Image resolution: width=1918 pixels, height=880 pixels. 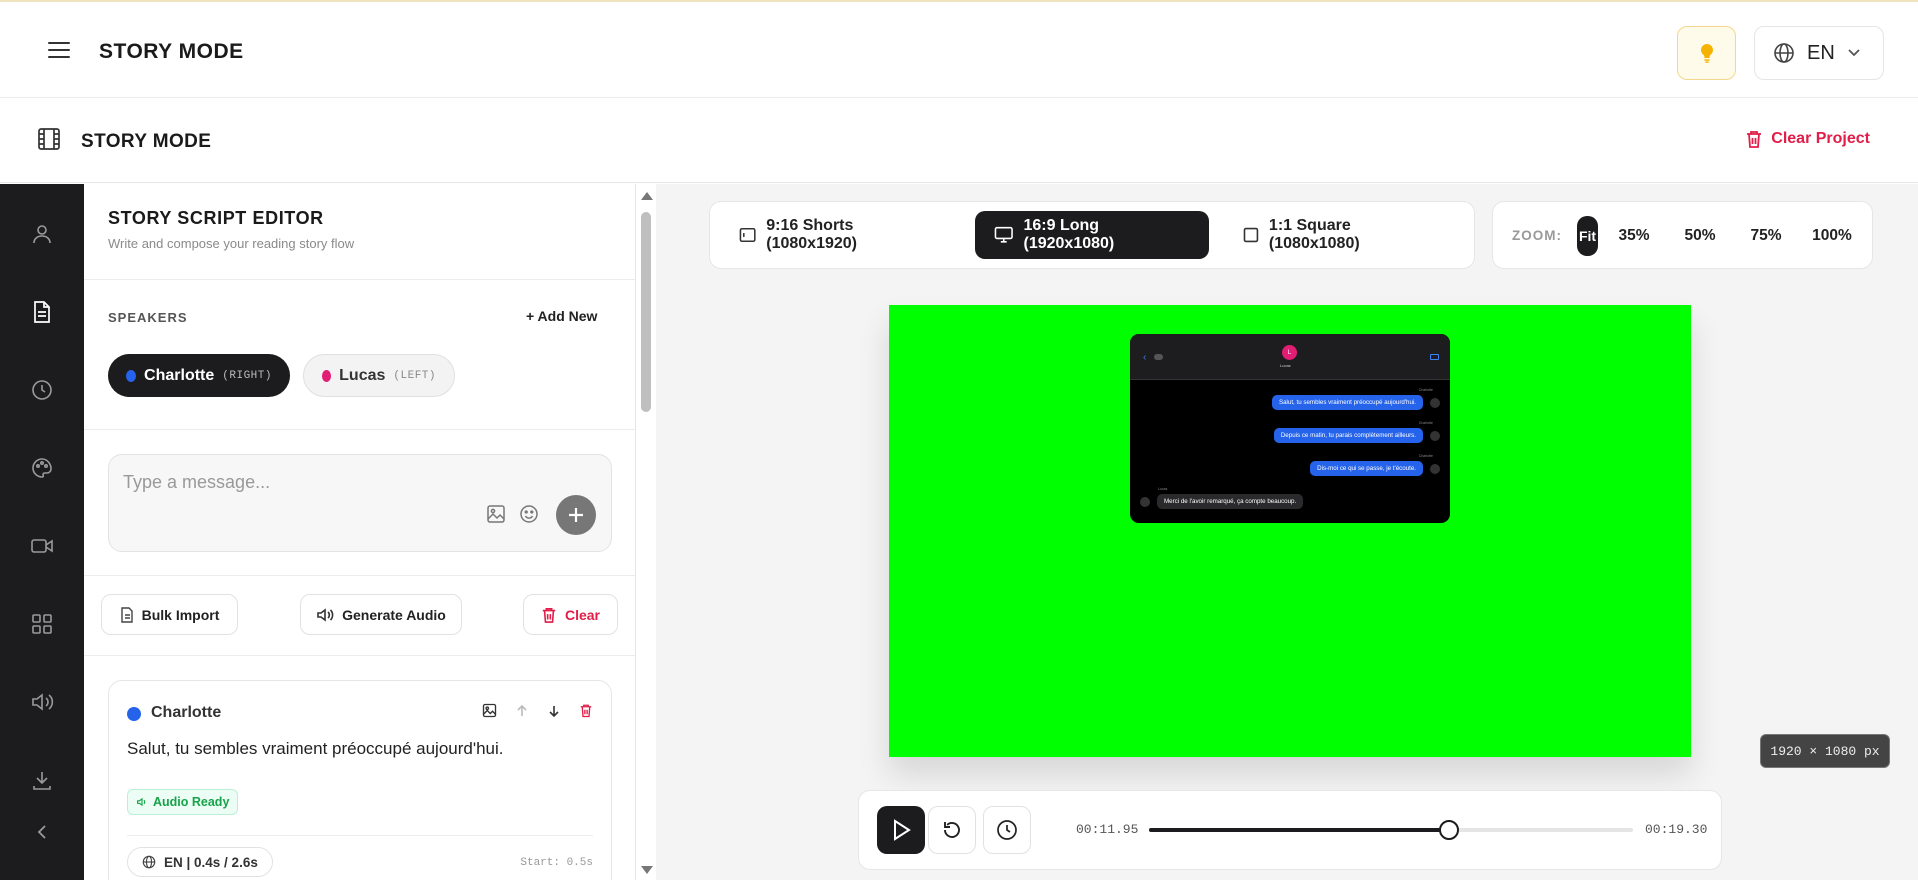 I want to click on add-speaker-button: + Add New, so click(x=561, y=316).